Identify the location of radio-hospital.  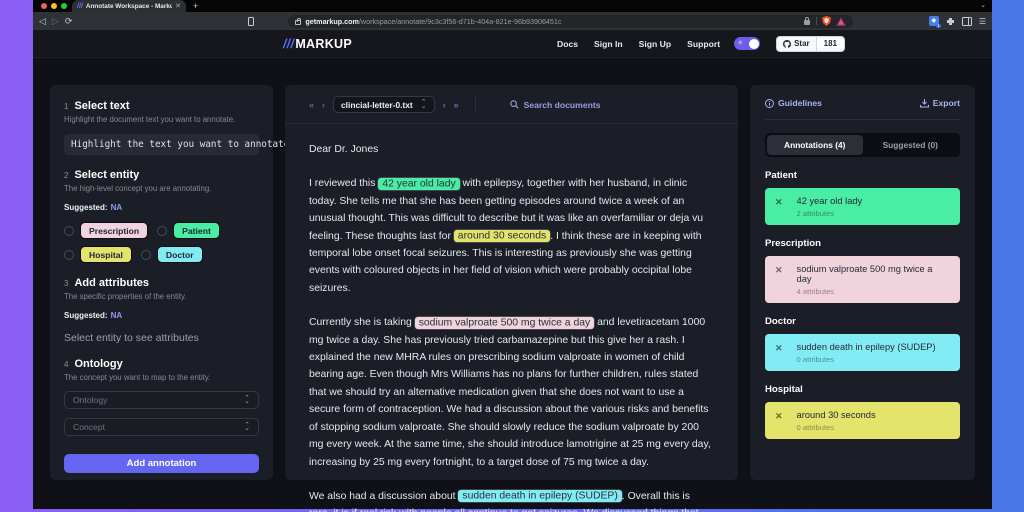
(69, 254).